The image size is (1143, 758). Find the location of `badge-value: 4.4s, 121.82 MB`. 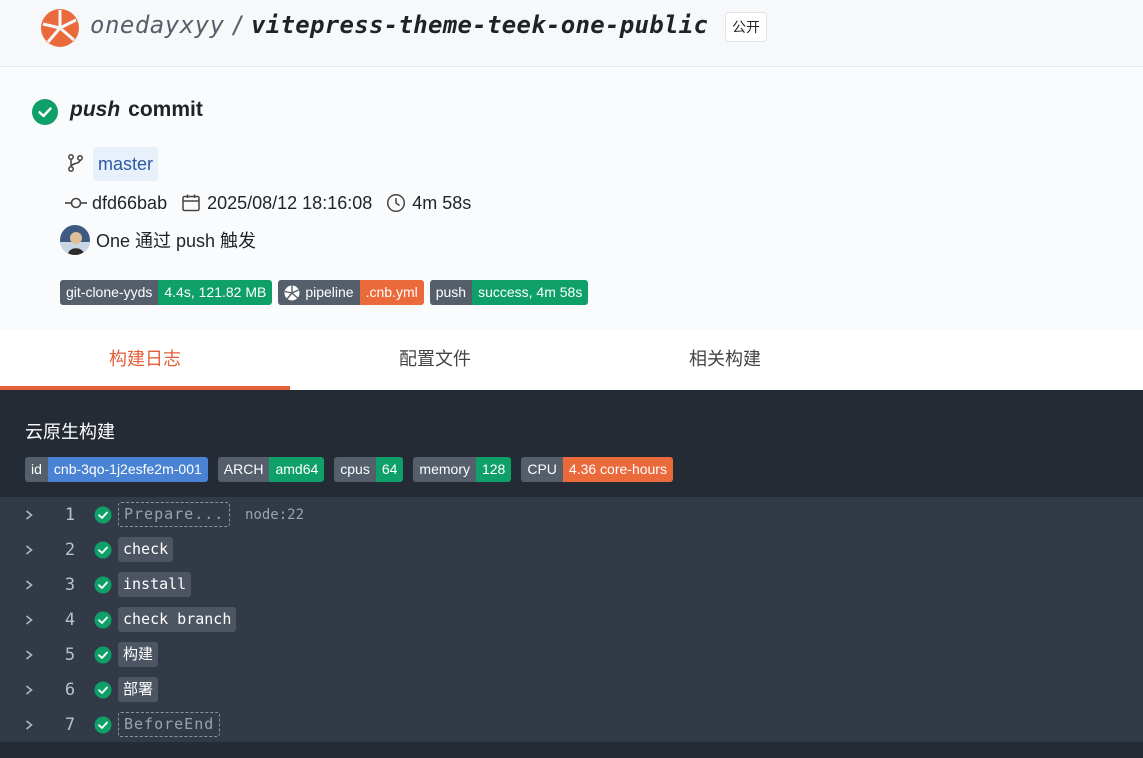

badge-value: 4.4s, 121.82 MB is located at coordinates (215, 292).